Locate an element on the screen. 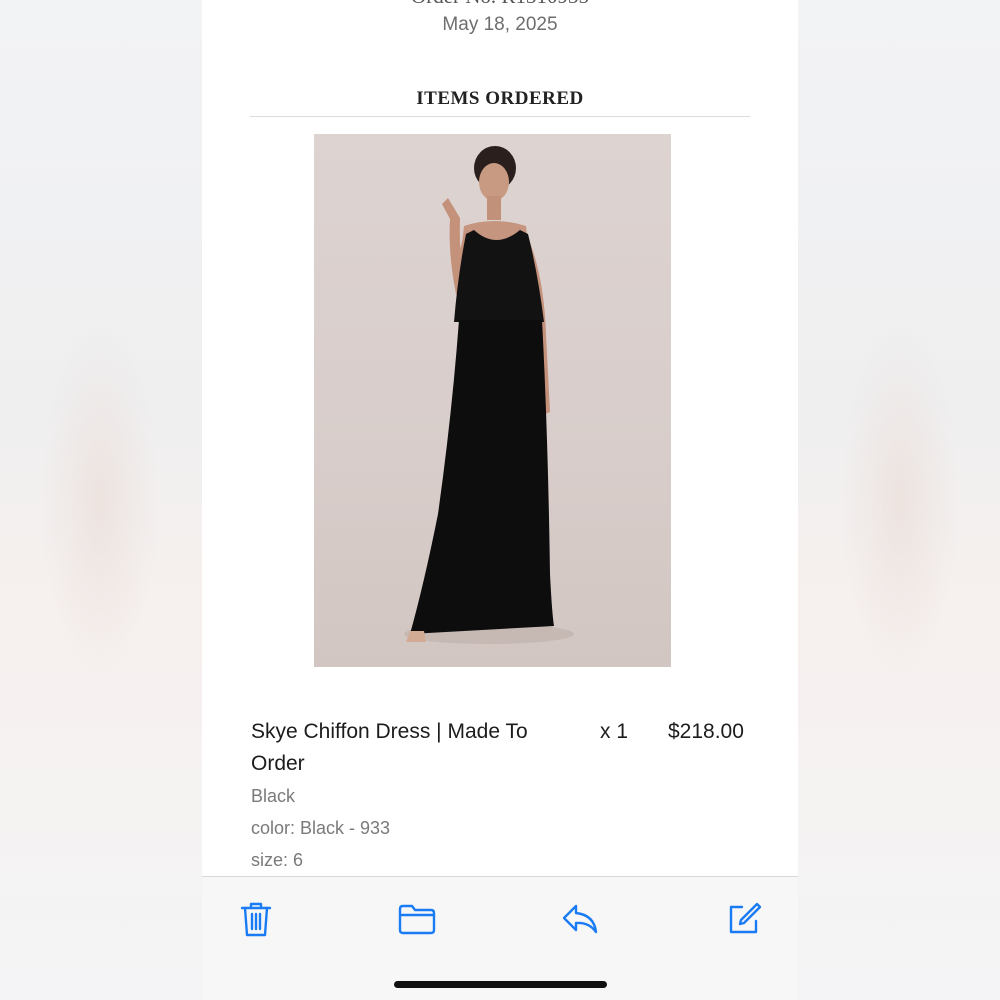  reply-button is located at coordinates (580, 919).